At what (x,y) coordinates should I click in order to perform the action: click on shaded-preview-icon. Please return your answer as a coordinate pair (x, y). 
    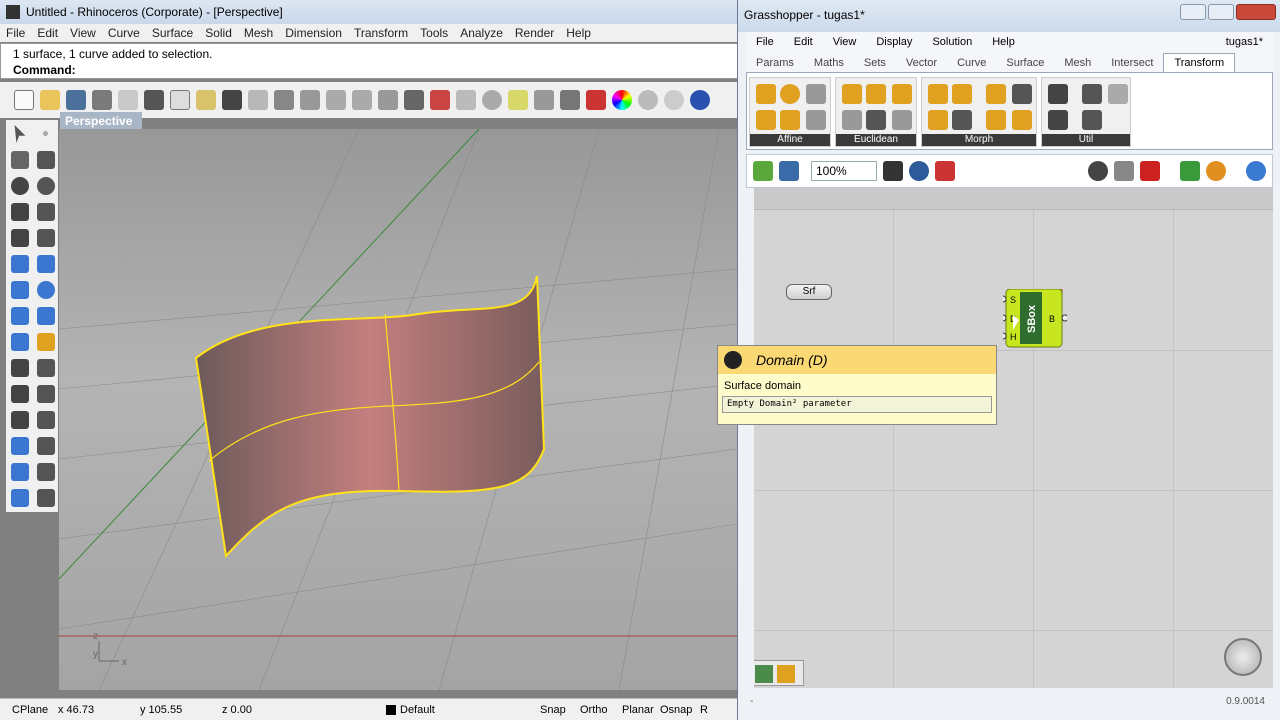
    Looking at the image, I should click on (1150, 171).